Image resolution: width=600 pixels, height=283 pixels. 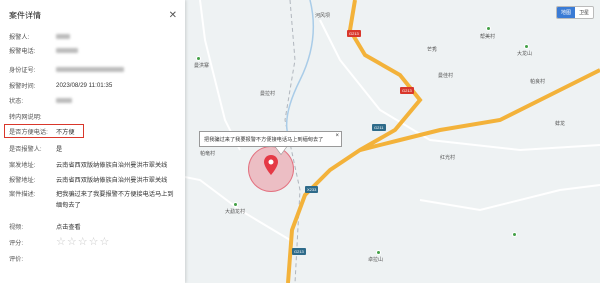 What do you see at coordinates (173, 15) in the screenshot?
I see `close-icon: ✕` at bounding box center [173, 15].